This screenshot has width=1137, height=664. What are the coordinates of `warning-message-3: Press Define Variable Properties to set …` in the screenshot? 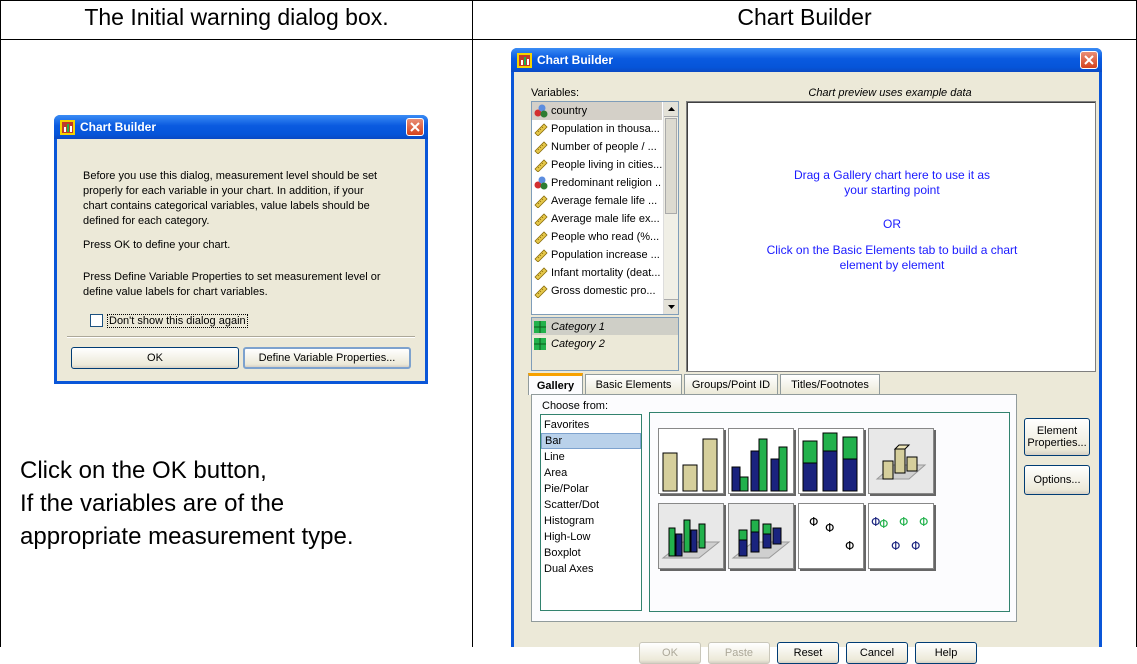 It's located at (232, 284).